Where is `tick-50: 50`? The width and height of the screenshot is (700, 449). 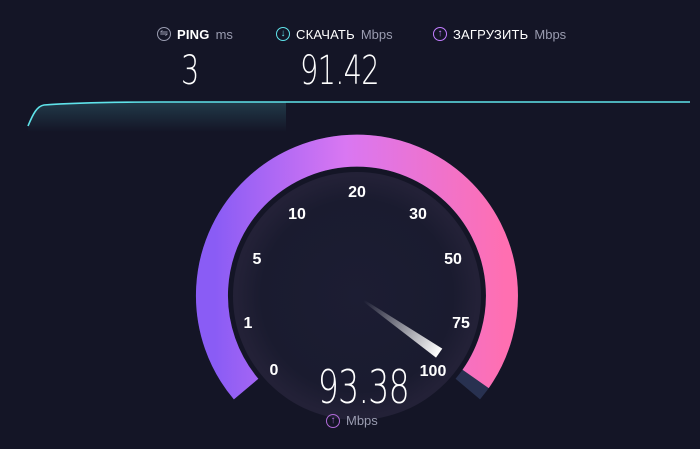
tick-50: 50 is located at coordinates (453, 259).